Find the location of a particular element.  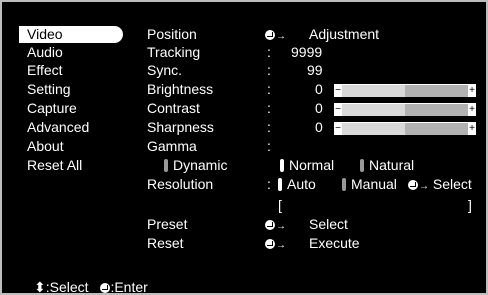

tracking-colon: : is located at coordinates (269, 52).